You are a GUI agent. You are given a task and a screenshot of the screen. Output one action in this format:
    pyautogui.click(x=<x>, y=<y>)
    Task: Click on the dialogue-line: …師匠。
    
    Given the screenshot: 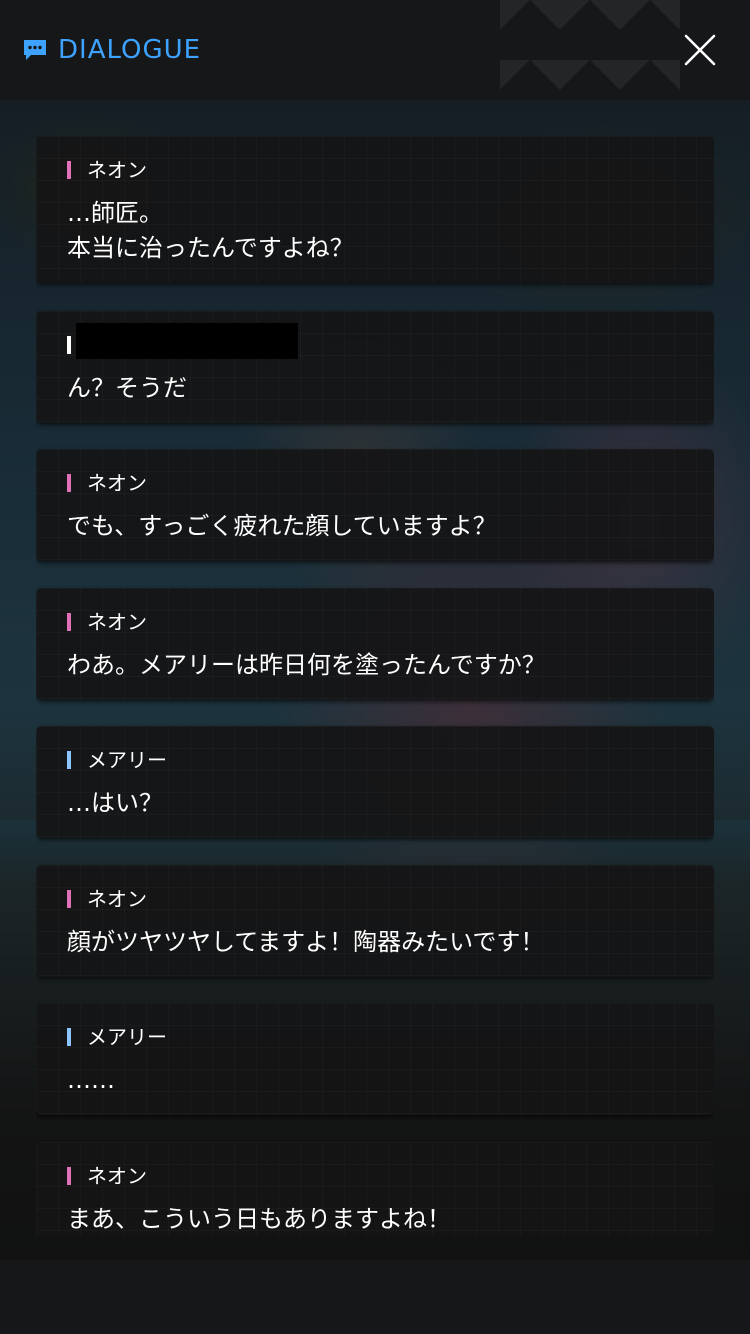 What is the action you would take?
    pyautogui.click(x=115, y=213)
    